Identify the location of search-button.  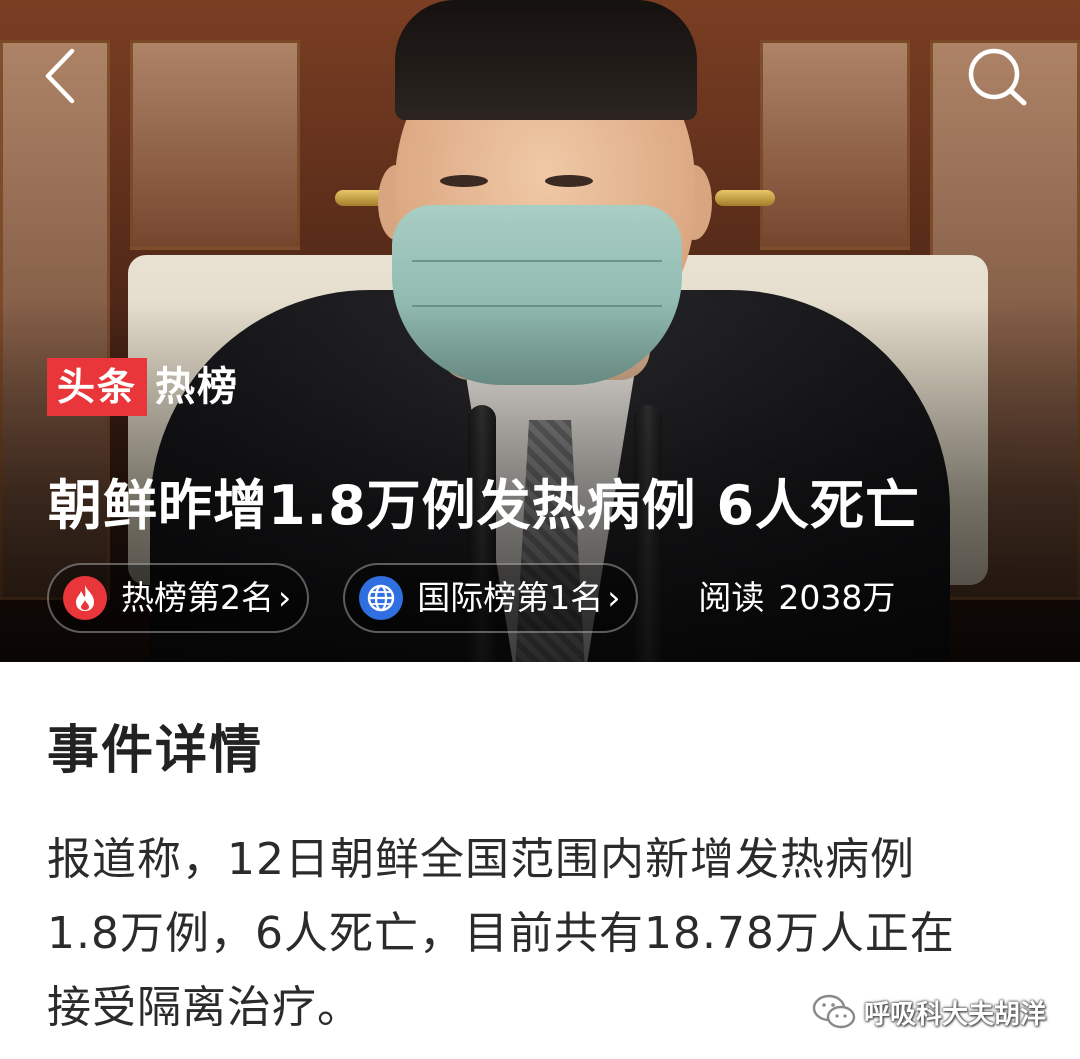
(997, 77).